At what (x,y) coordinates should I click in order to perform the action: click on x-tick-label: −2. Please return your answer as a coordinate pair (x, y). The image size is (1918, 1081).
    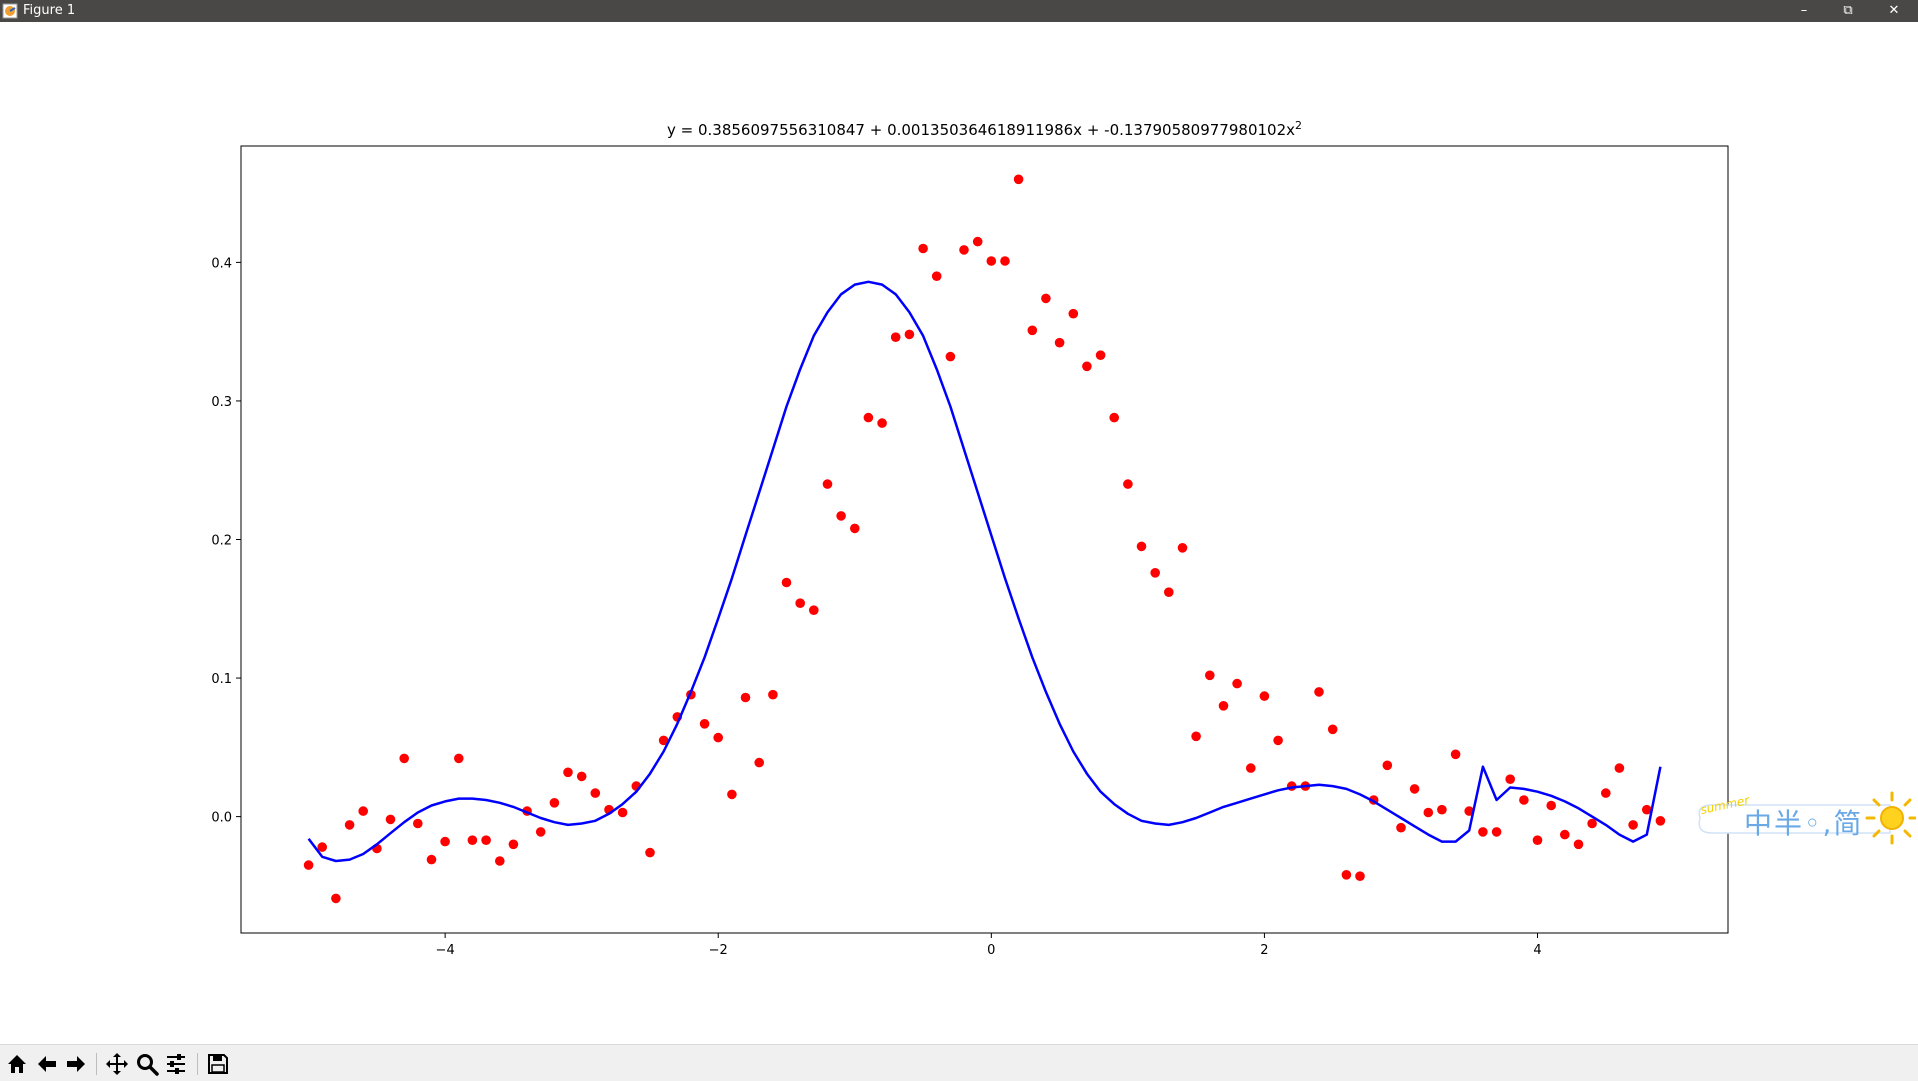
    Looking at the image, I should click on (718, 950).